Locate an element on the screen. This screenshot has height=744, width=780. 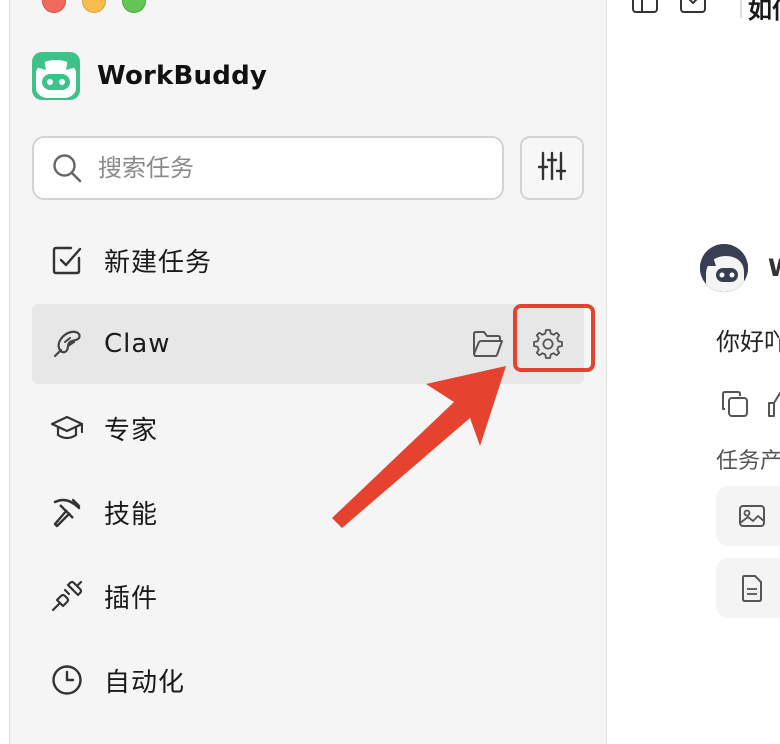
message-sender: W is located at coordinates (774, 268).